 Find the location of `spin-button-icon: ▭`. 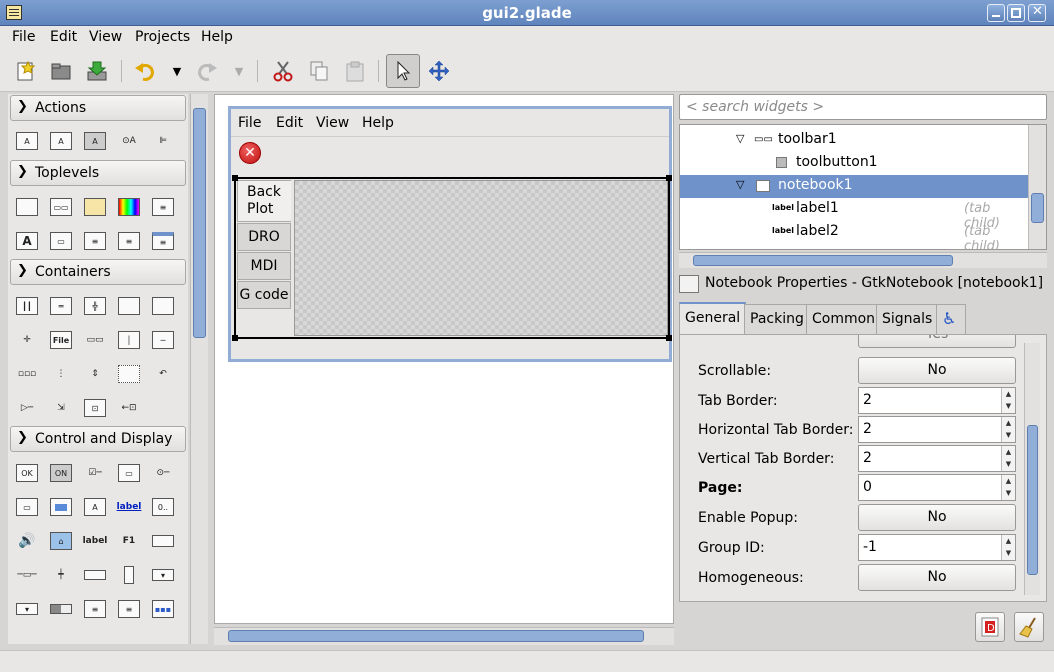

spin-button-icon: ▭ is located at coordinates (129, 473).